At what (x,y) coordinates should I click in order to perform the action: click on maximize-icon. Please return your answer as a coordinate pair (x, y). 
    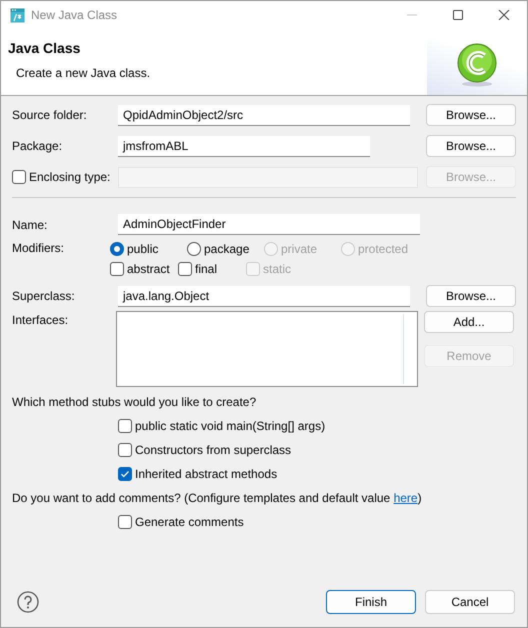
    Looking at the image, I should click on (458, 15).